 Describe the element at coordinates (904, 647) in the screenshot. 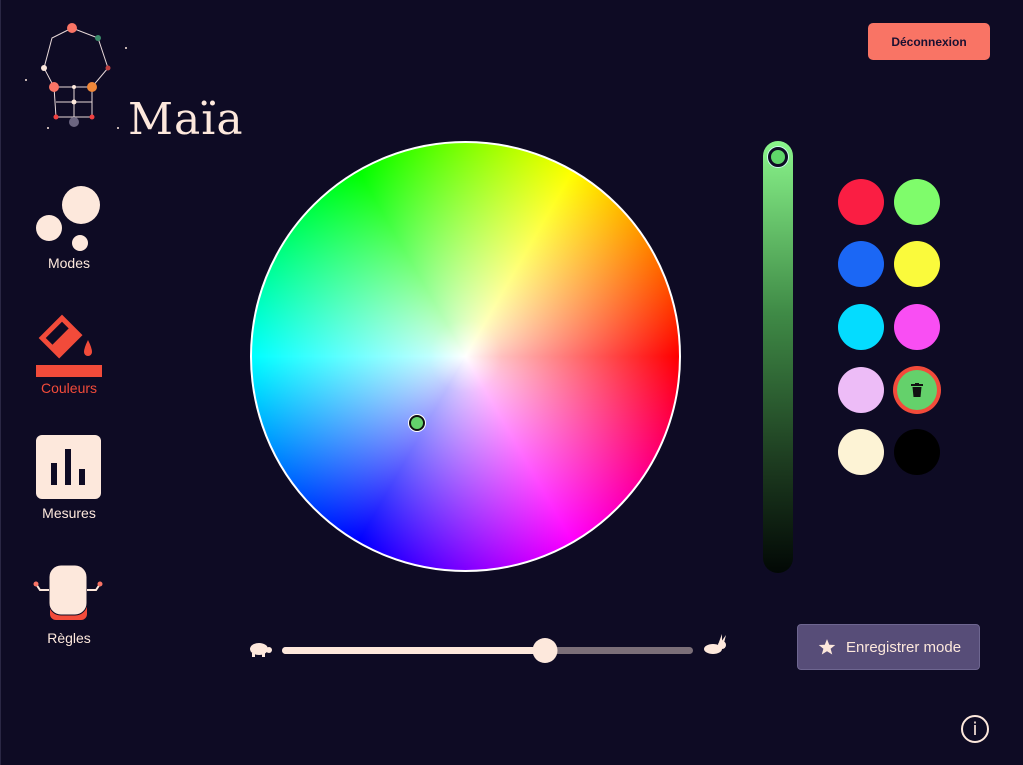

I see `save-mode-label: Enregistrer mode` at that location.